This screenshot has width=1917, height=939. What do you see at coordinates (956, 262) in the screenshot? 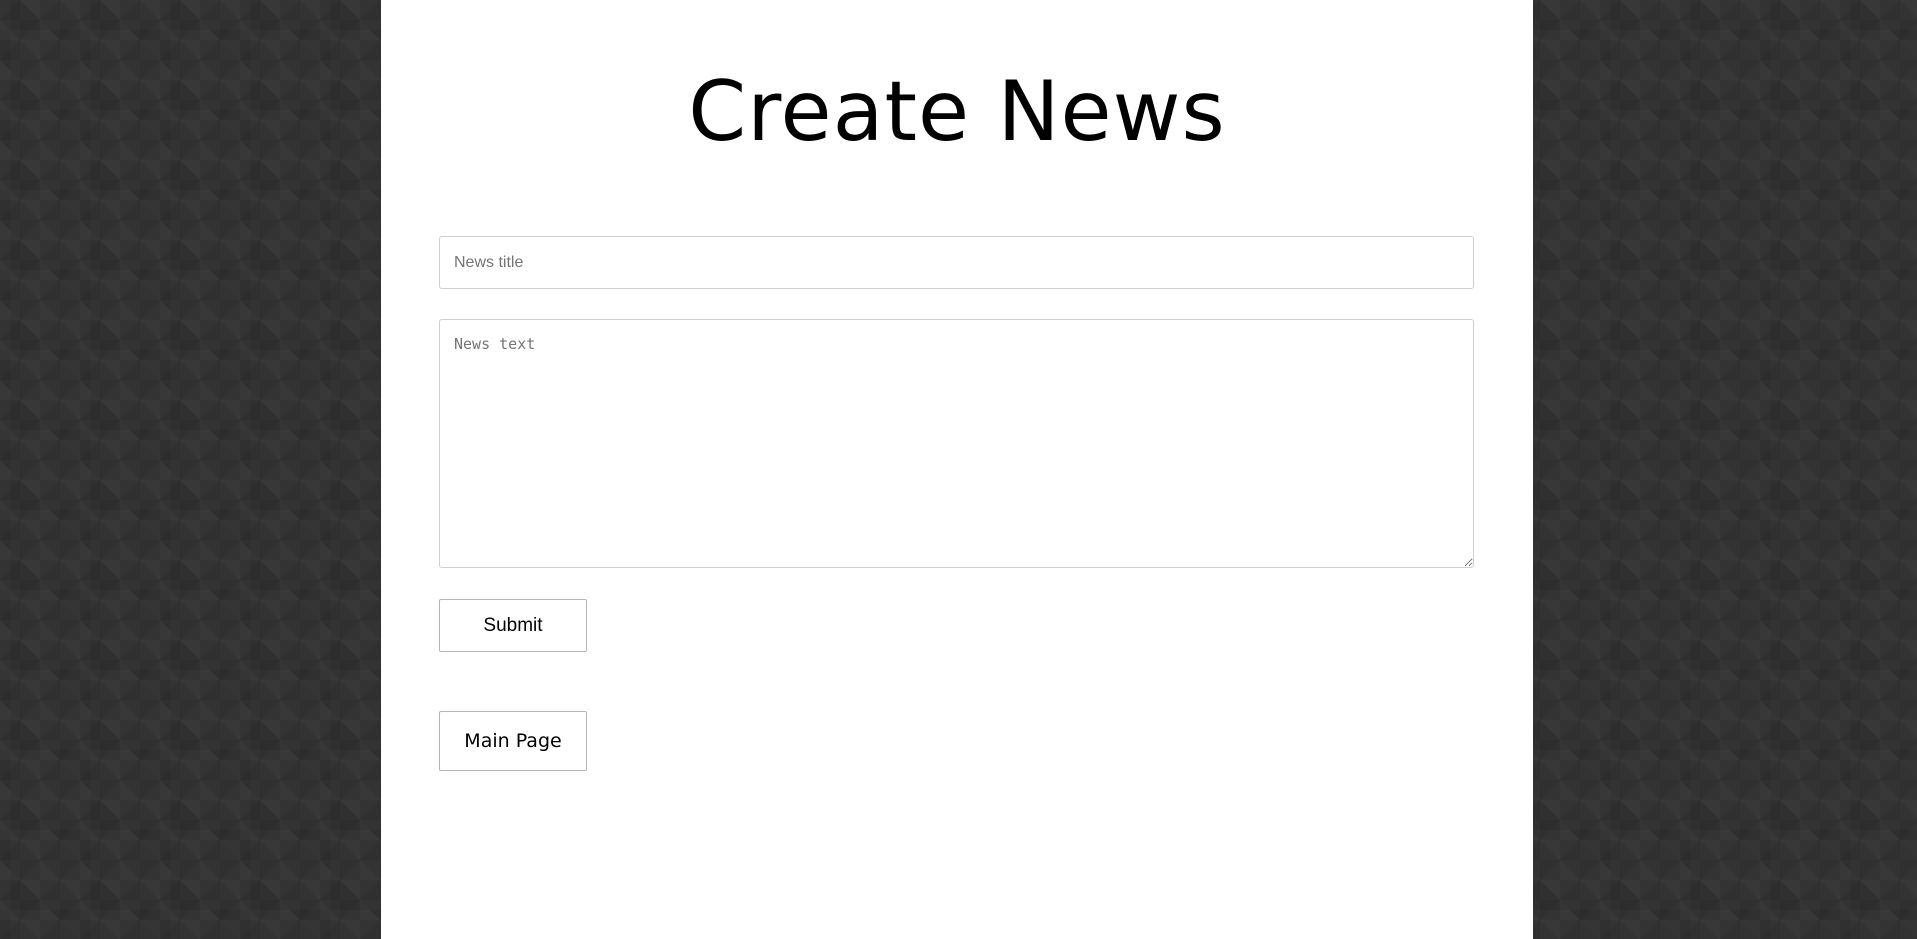
I see `news-title-input` at bounding box center [956, 262].